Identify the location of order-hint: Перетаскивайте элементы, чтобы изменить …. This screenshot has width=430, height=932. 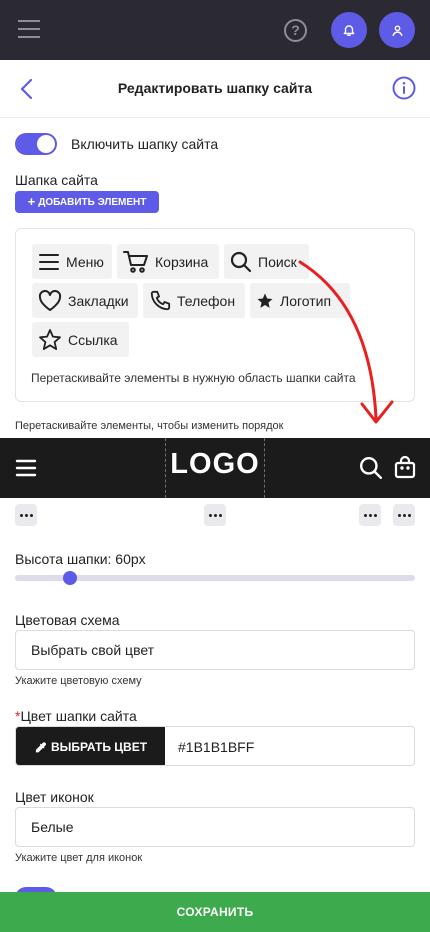
(149, 426).